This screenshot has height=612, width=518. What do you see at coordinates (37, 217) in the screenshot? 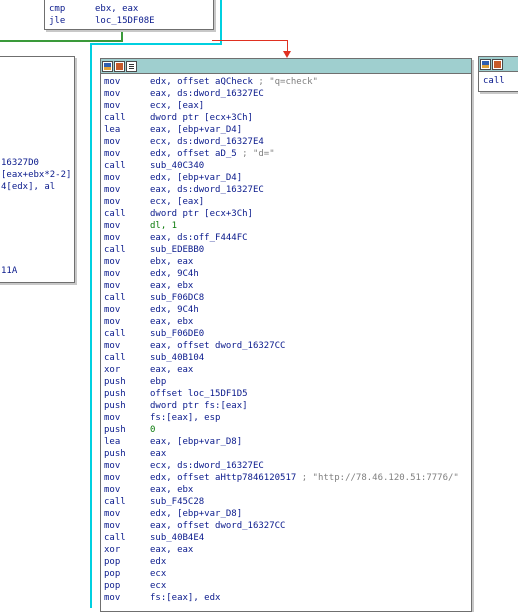
I see `left-code-listing: 16327D0 [eax+ebx*2-2] 4[edx], al 11A` at bounding box center [37, 217].